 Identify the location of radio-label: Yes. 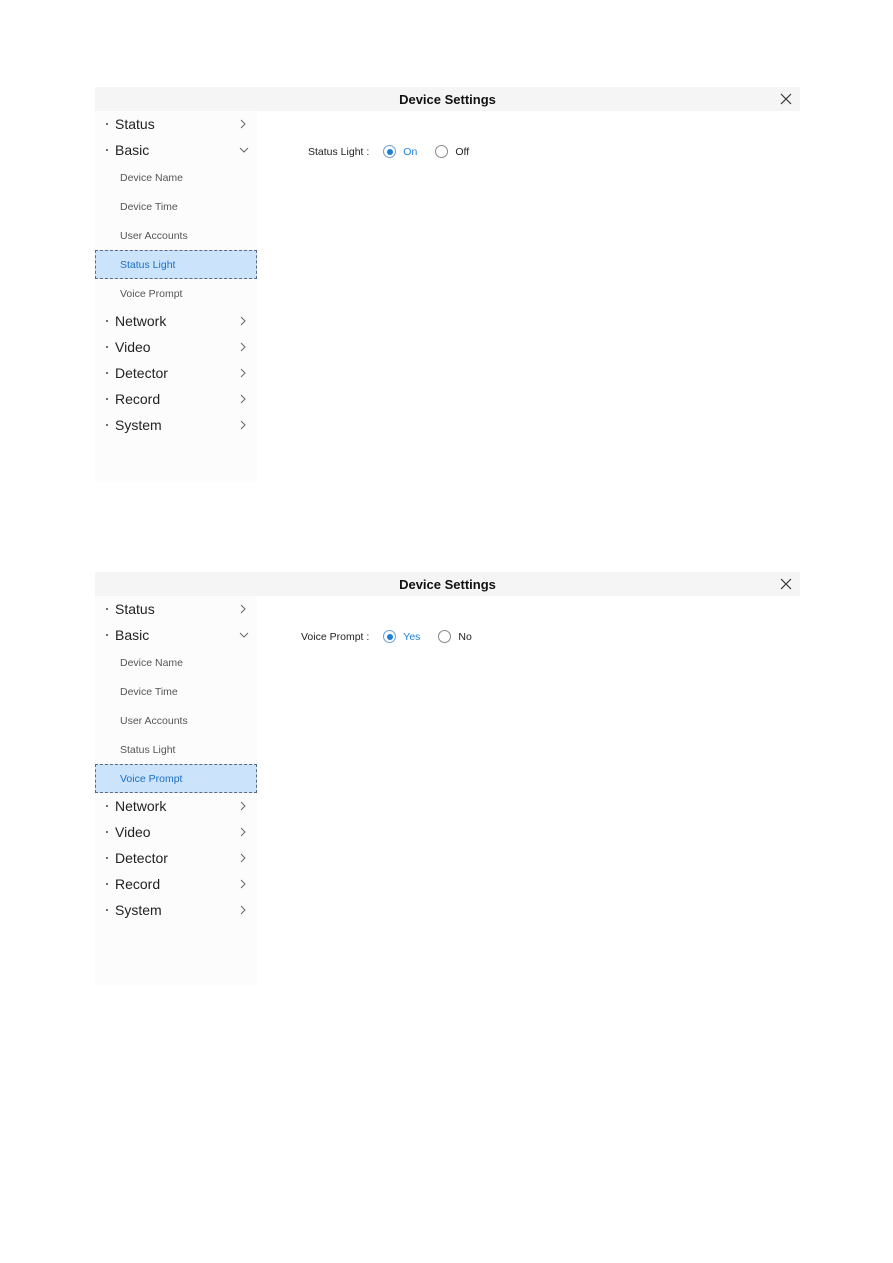
(412, 636).